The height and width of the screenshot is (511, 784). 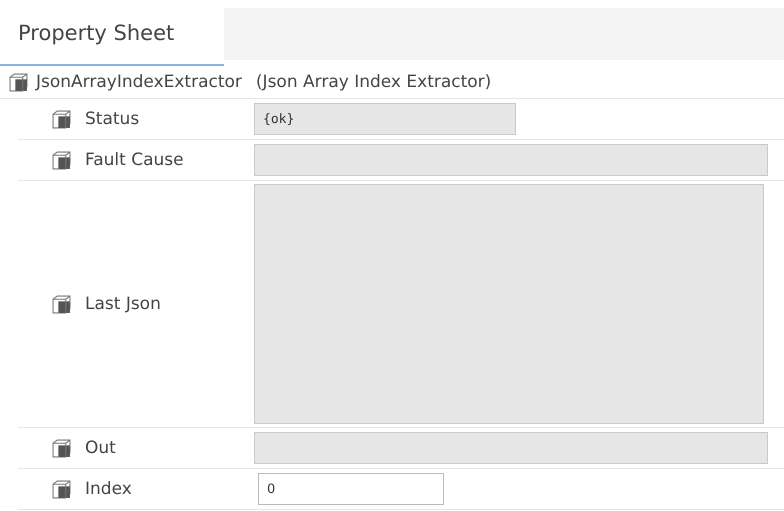 I want to click on property-label: Status, so click(x=112, y=119).